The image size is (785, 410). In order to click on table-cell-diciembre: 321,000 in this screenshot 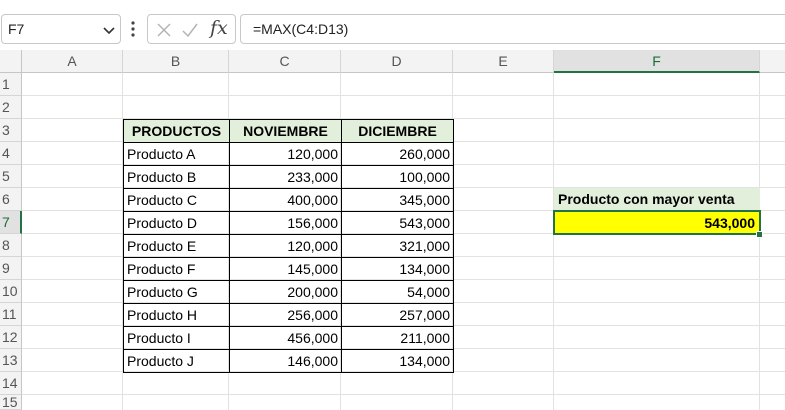, I will do `click(397, 246)`.